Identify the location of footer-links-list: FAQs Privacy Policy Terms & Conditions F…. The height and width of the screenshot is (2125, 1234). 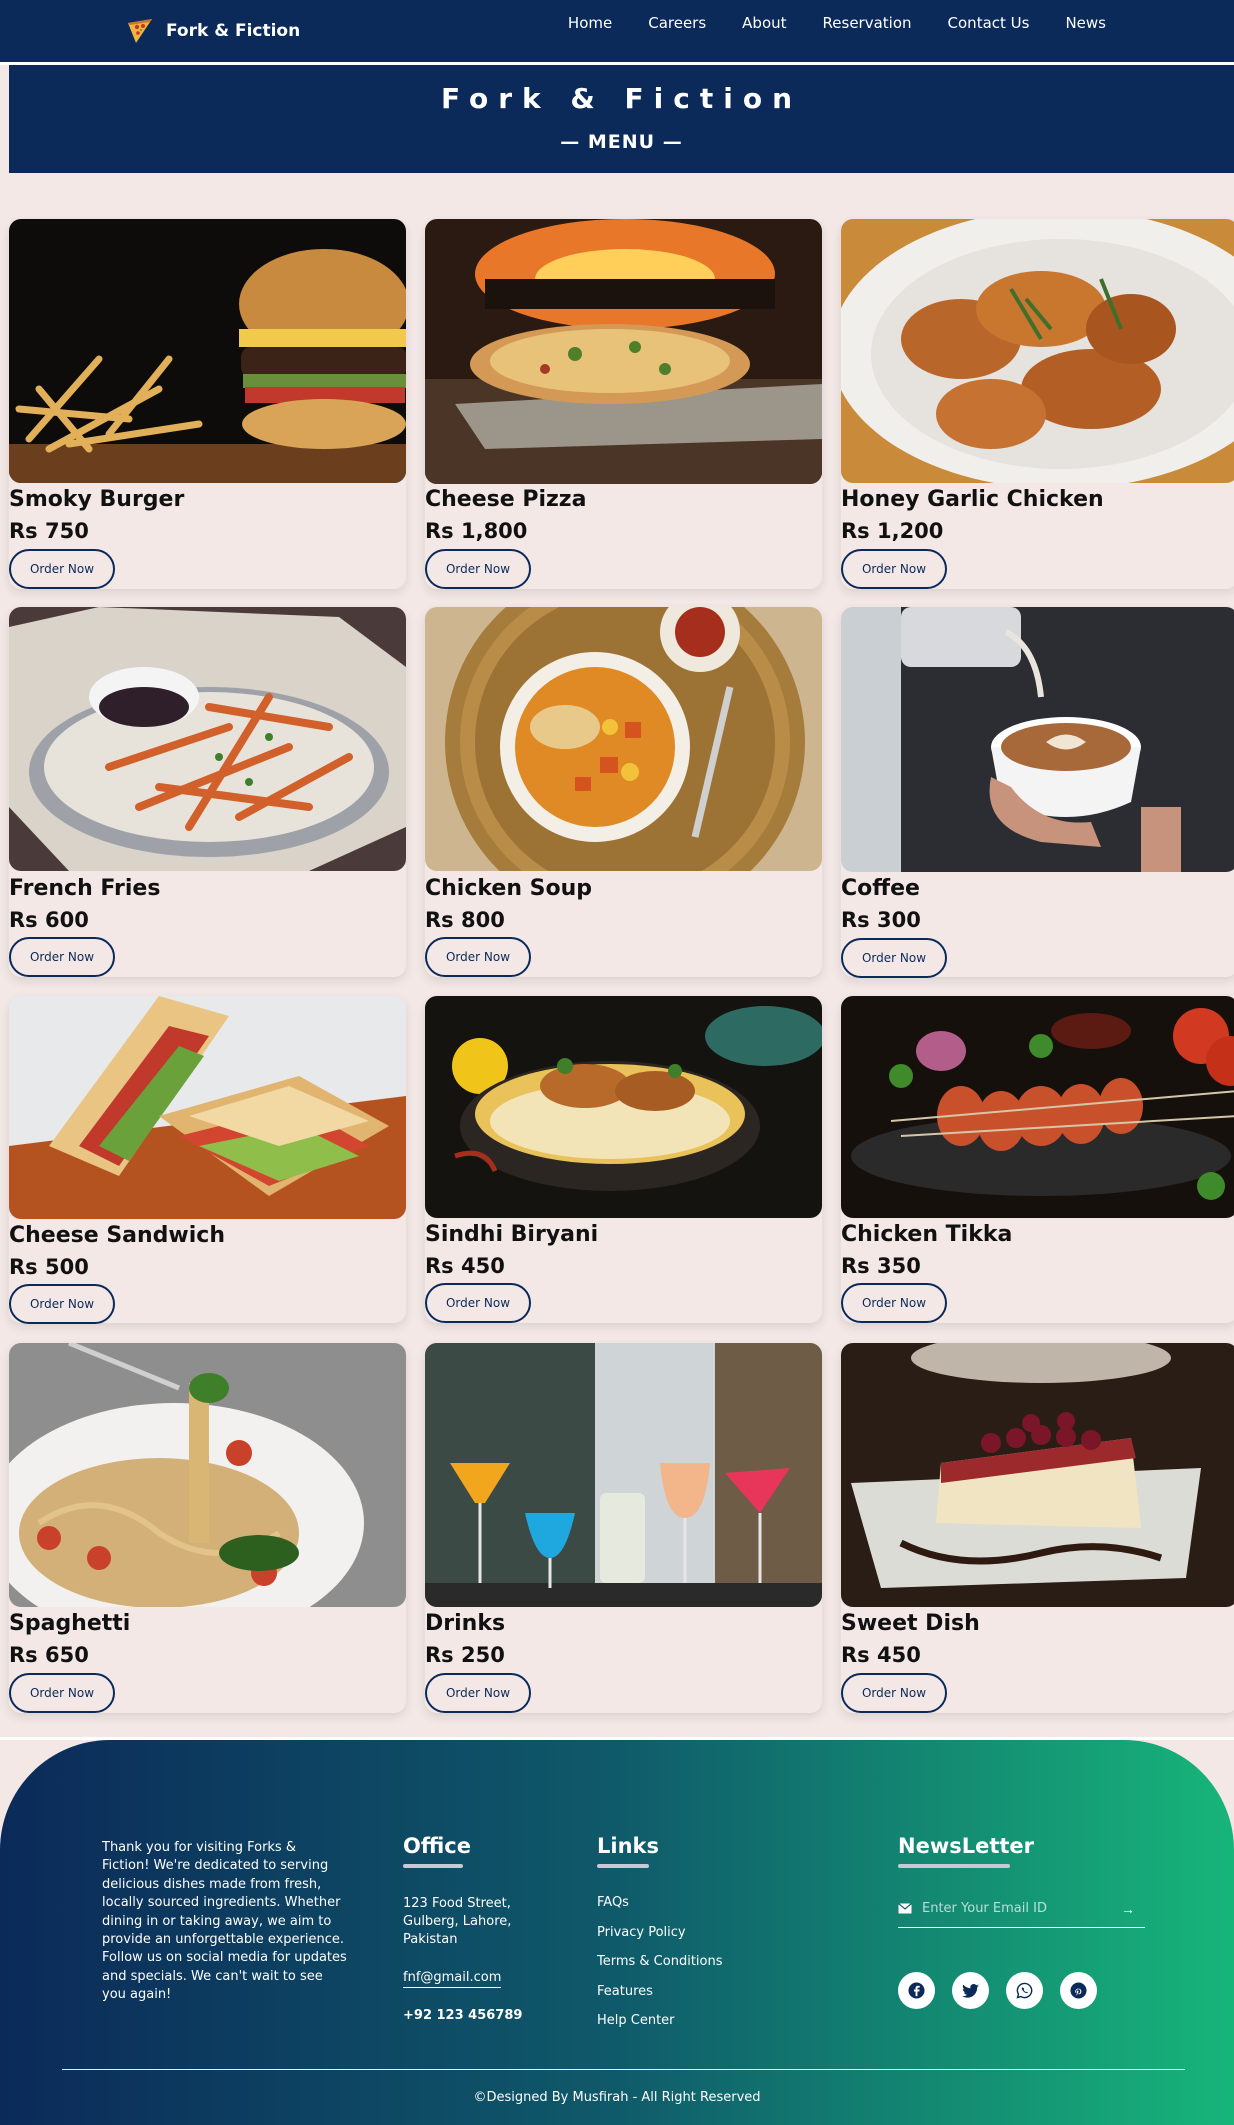
(660, 1969).